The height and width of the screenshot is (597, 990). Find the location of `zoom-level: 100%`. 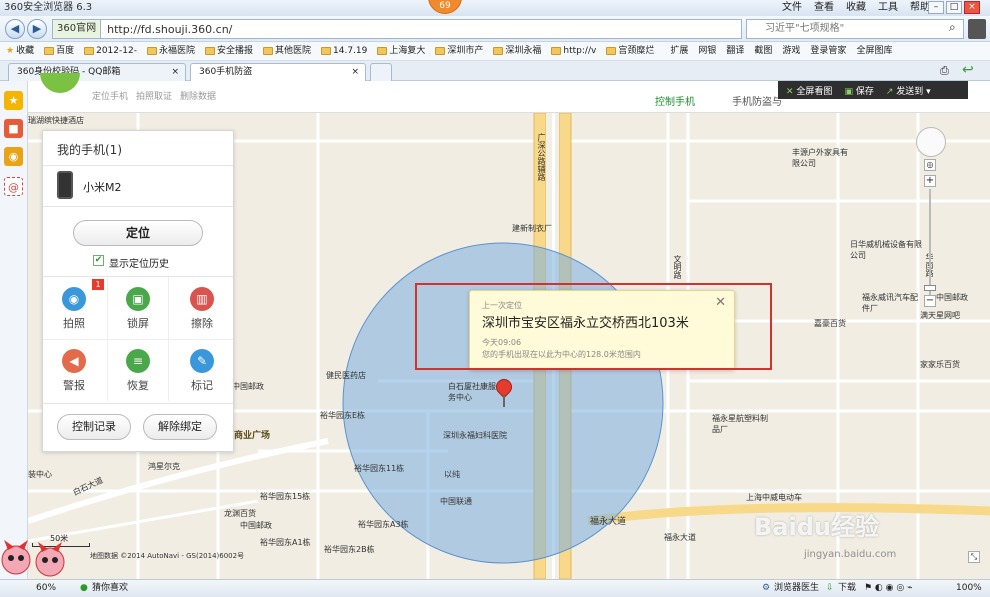

zoom-level: 100% is located at coordinates (969, 588).